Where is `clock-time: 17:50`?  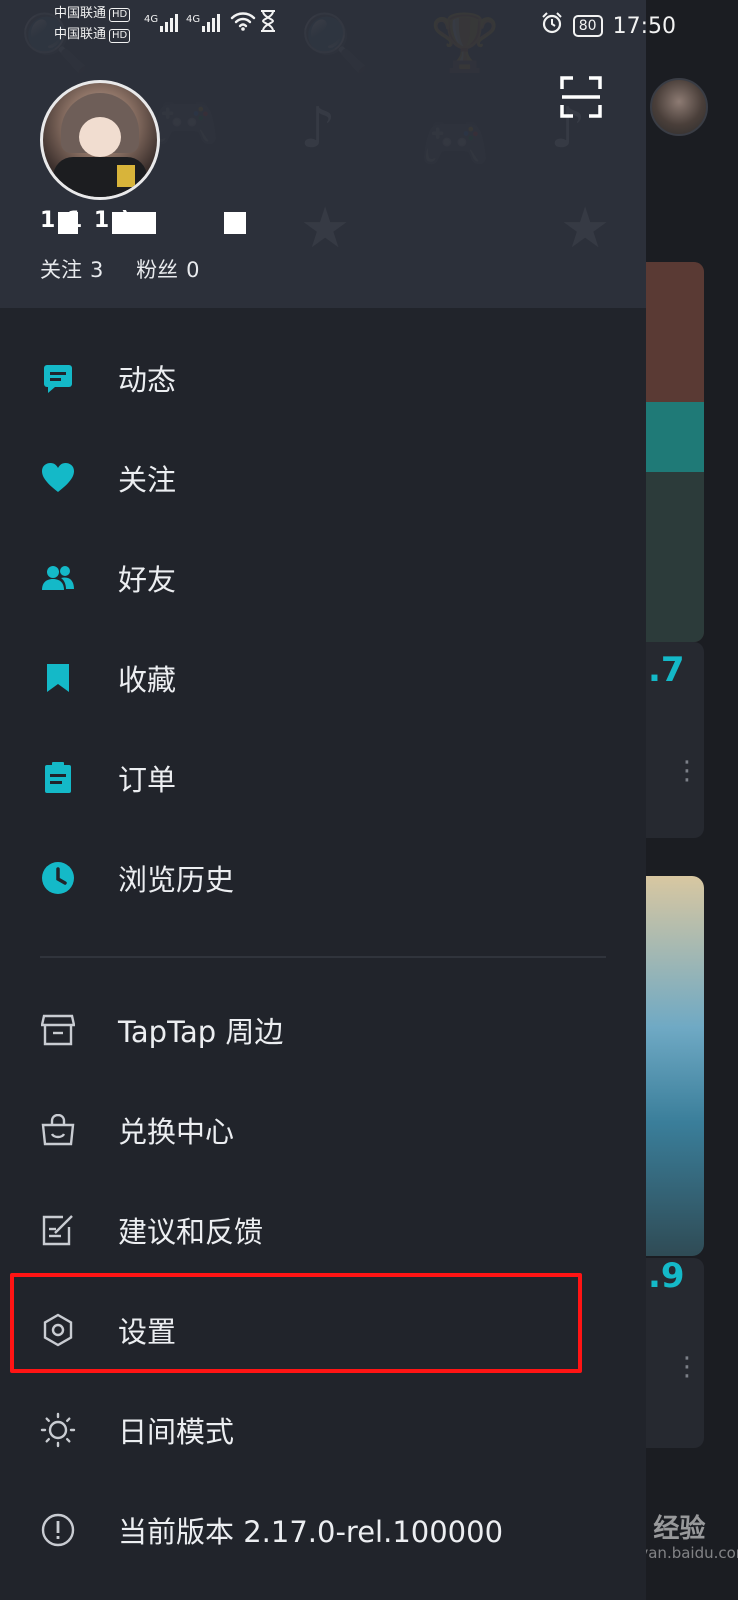 clock-time: 17:50 is located at coordinates (644, 26).